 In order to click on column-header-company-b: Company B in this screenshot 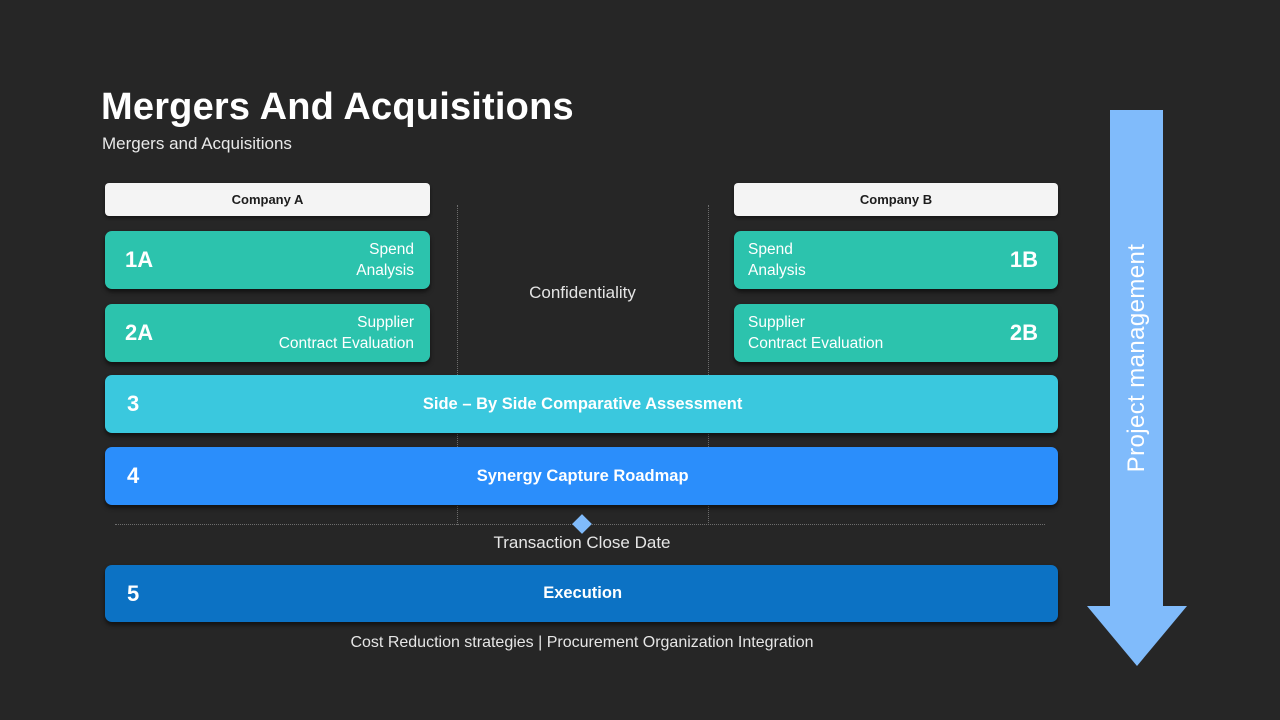, I will do `click(896, 199)`.